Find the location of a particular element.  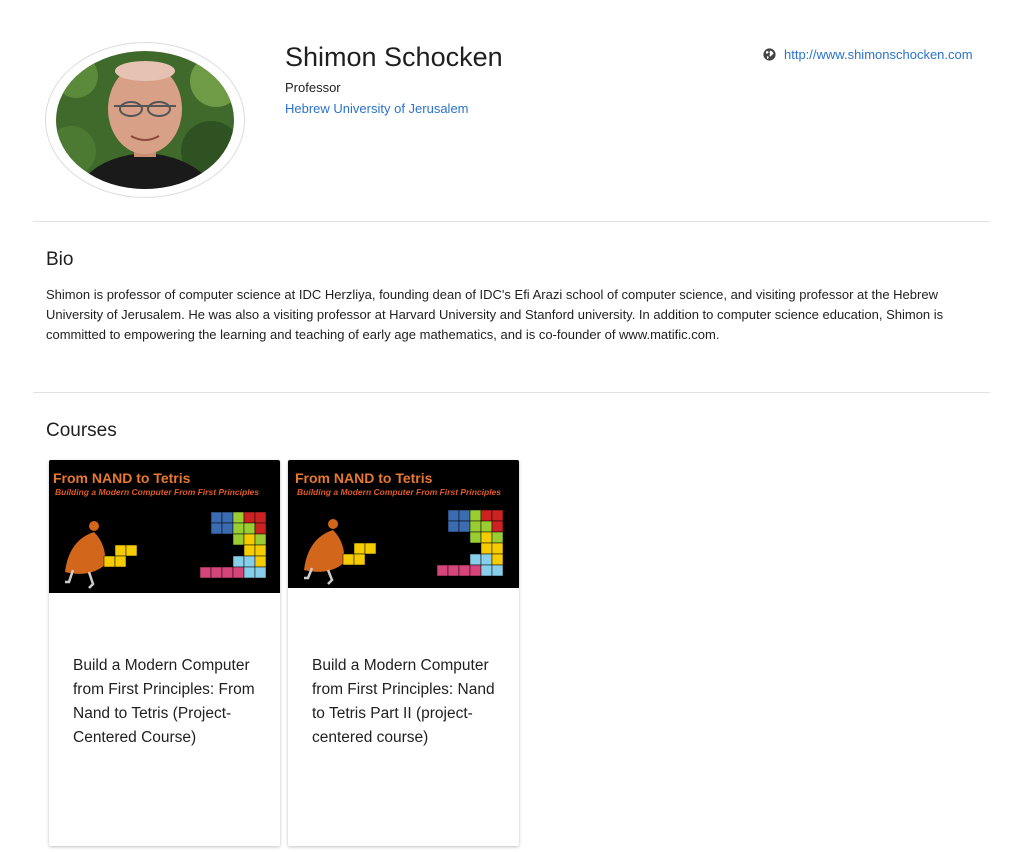

website-link: http://www.shimonschocken.com is located at coordinates (879, 54).